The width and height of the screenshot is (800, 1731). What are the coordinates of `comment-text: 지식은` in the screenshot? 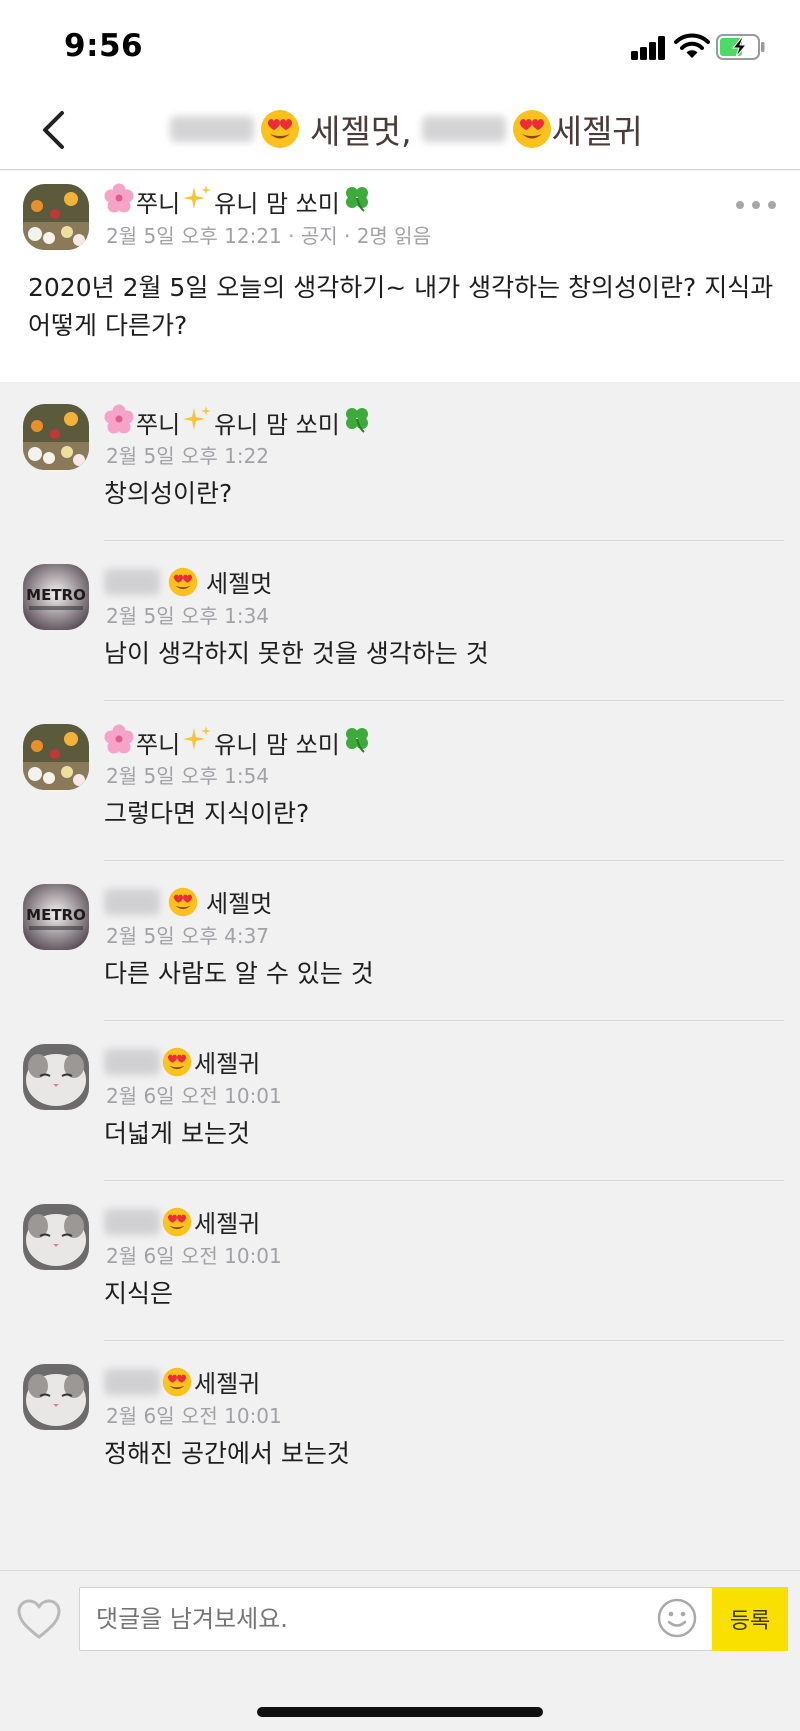 It's located at (139, 1293).